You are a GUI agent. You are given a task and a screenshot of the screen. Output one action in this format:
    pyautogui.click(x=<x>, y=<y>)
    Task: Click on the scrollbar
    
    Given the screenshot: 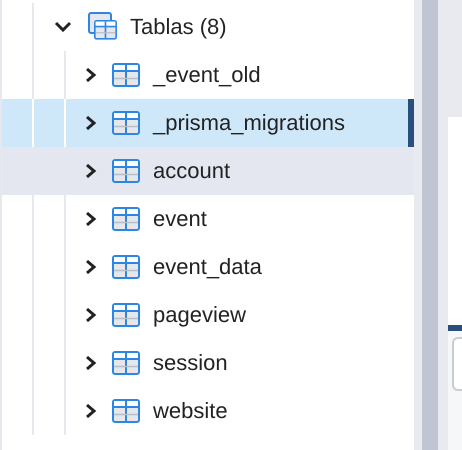 What is the action you would take?
    pyautogui.click(x=430, y=225)
    